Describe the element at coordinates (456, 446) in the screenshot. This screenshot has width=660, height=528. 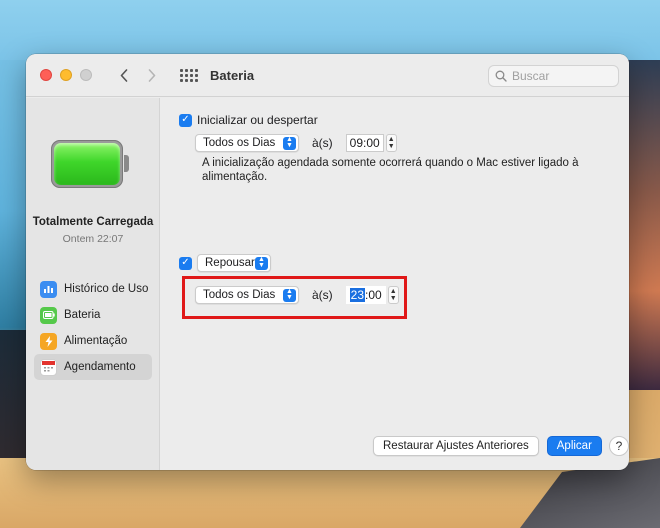
I see `restore-defaults-button: Restaurar Ajustes Anteriores` at that location.